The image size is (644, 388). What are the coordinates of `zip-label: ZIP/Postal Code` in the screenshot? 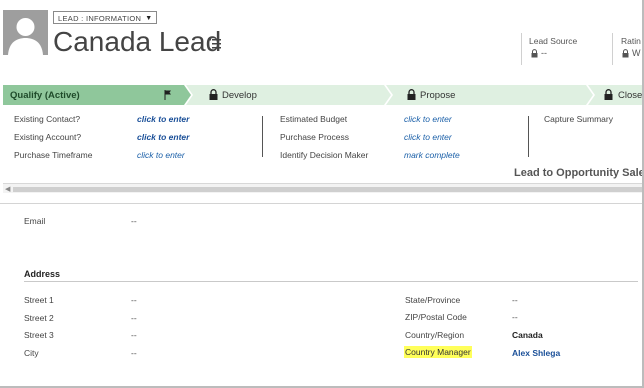 It's located at (436, 317).